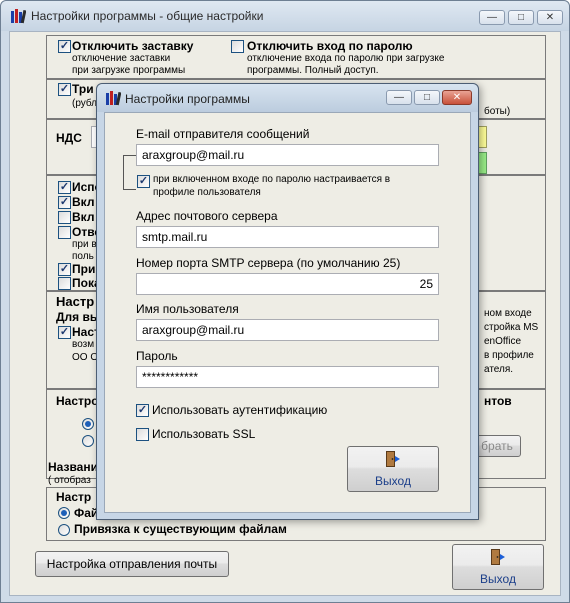  What do you see at coordinates (207, 216) in the screenshot?
I see `server-label: Адрес почтового сервера` at bounding box center [207, 216].